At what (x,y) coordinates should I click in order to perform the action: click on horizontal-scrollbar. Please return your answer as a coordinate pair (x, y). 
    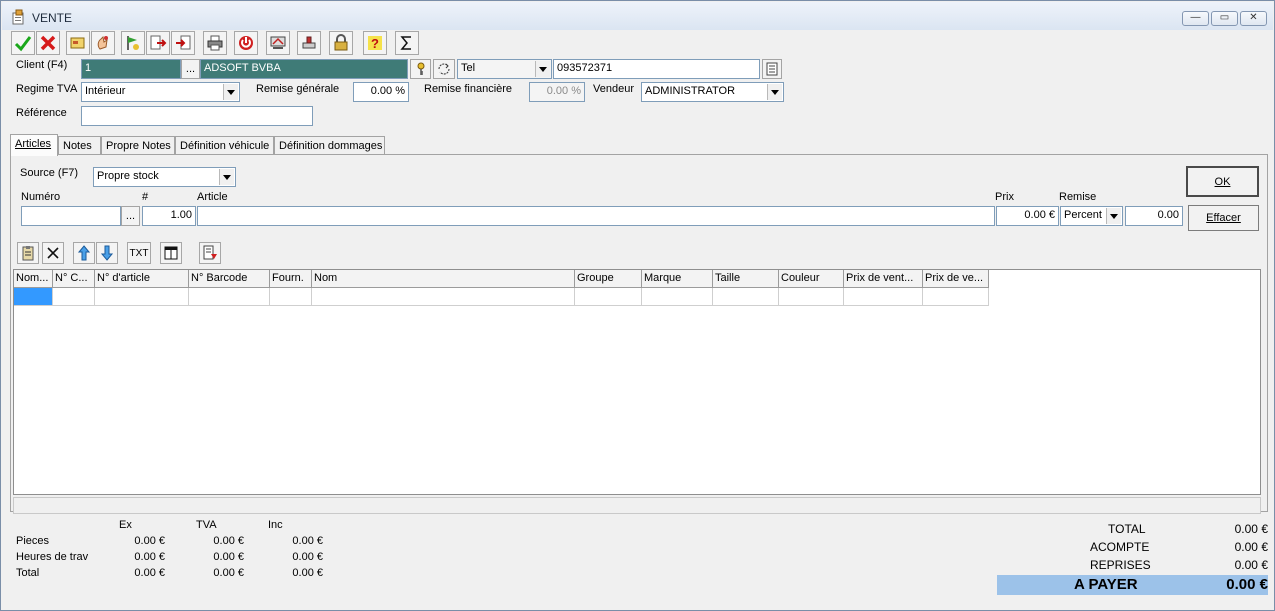
    Looking at the image, I should click on (637, 505).